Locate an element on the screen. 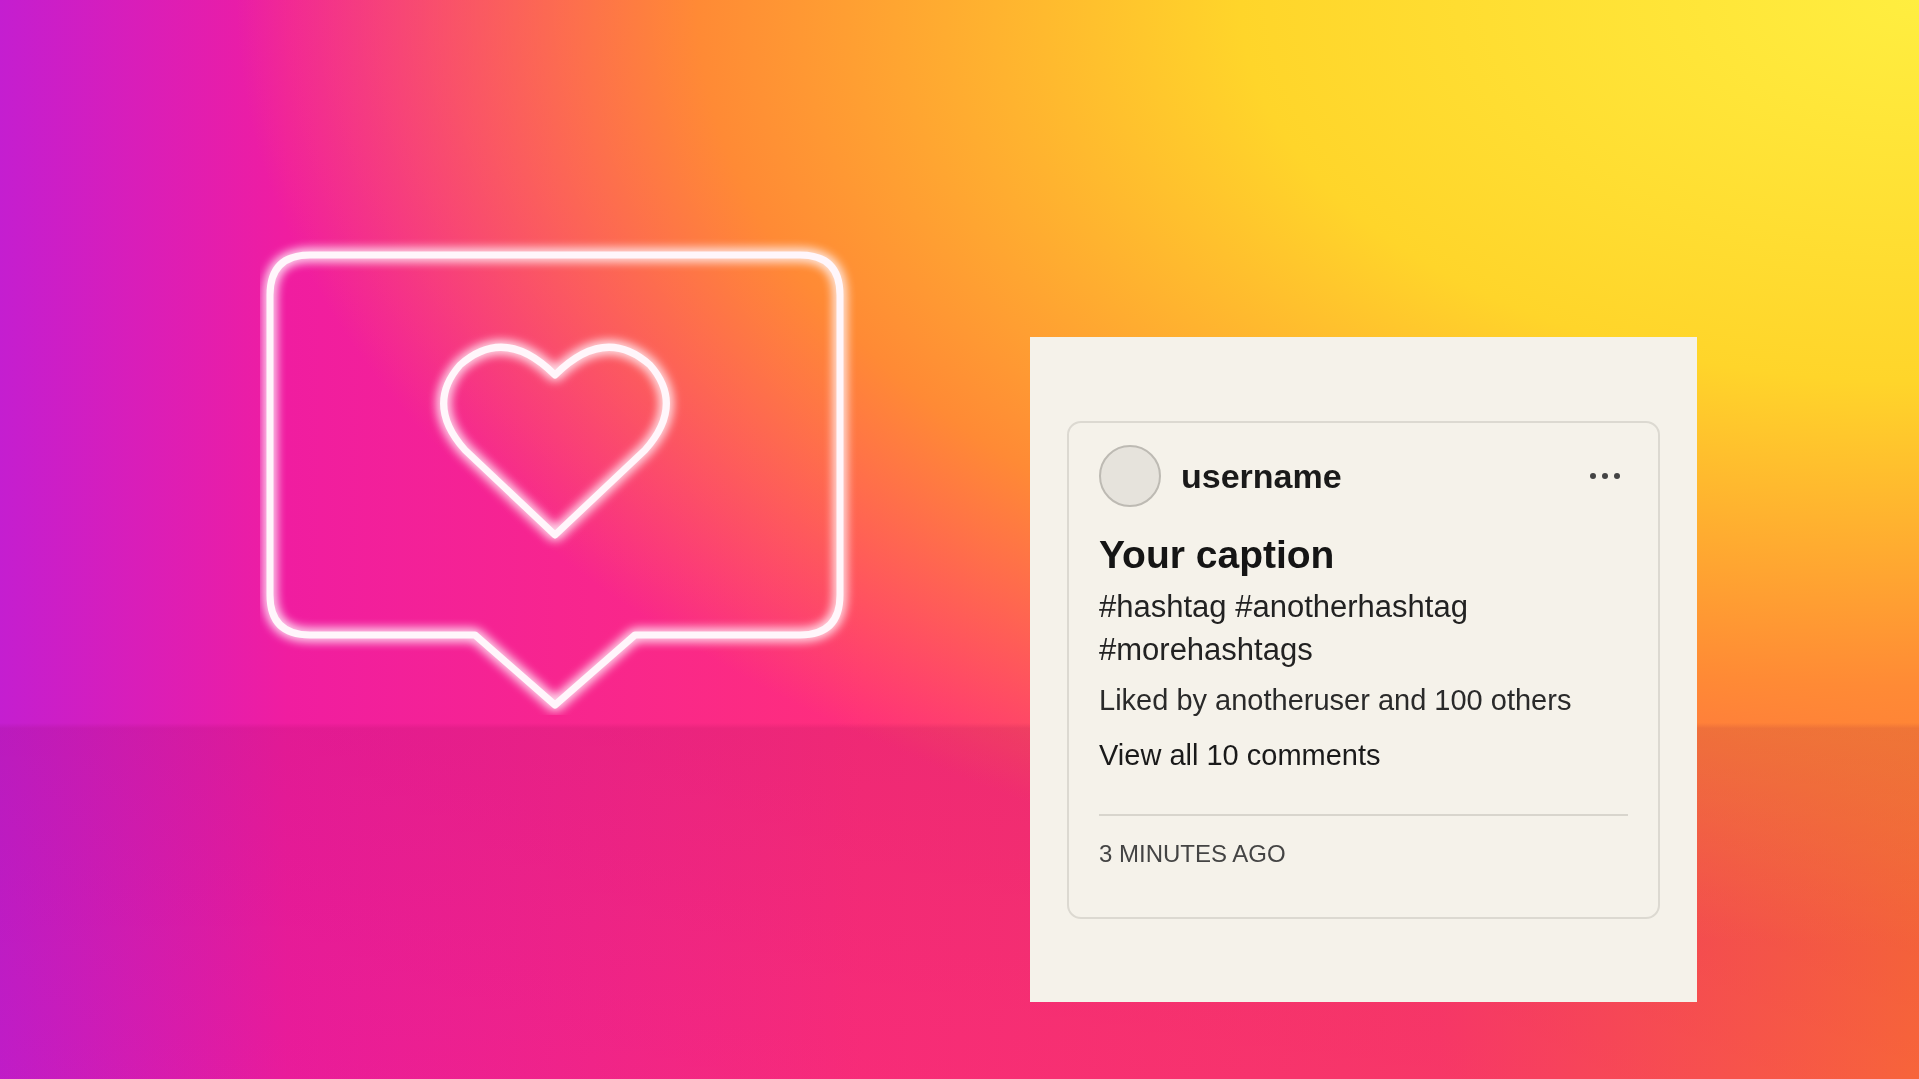  post-timestamp: 3 MINUTES AGO is located at coordinates (1193, 853).